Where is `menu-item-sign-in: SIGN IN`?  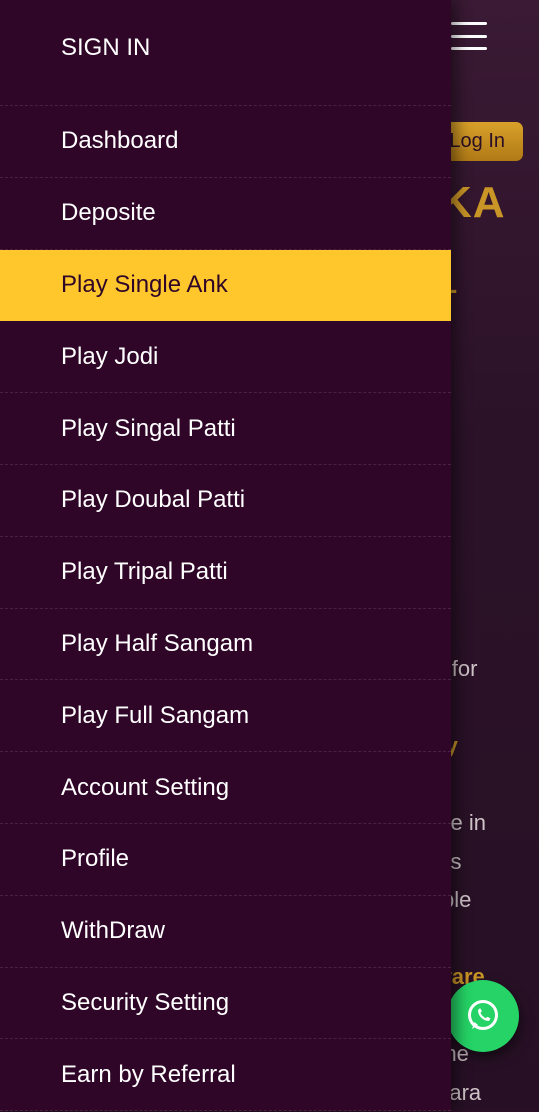 menu-item-sign-in: SIGN IN is located at coordinates (225, 53).